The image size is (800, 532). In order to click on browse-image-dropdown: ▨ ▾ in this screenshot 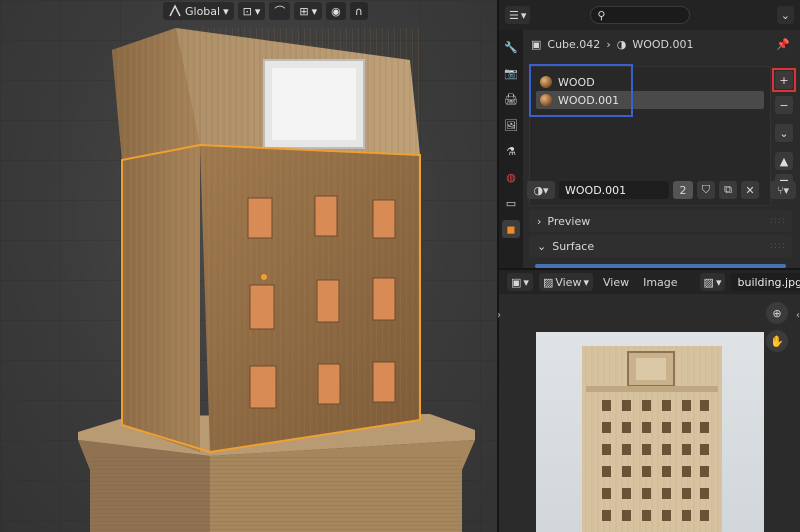, I will do `click(712, 282)`.